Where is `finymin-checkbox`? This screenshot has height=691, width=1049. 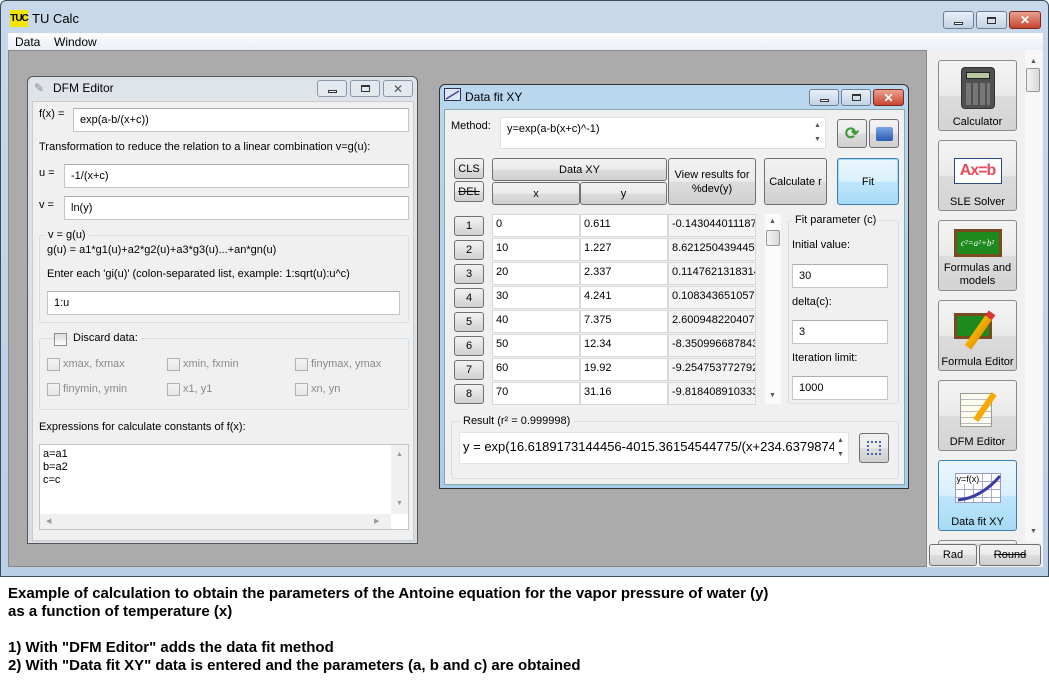 finymin-checkbox is located at coordinates (53, 389).